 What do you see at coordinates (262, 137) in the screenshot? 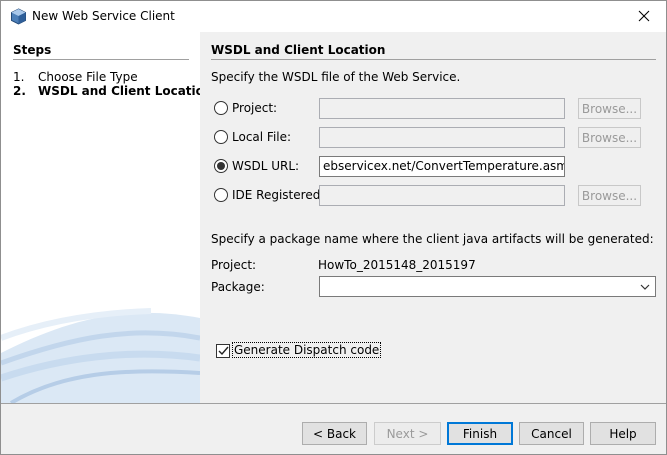
I see `local-file-radio-label: Local File:` at bounding box center [262, 137].